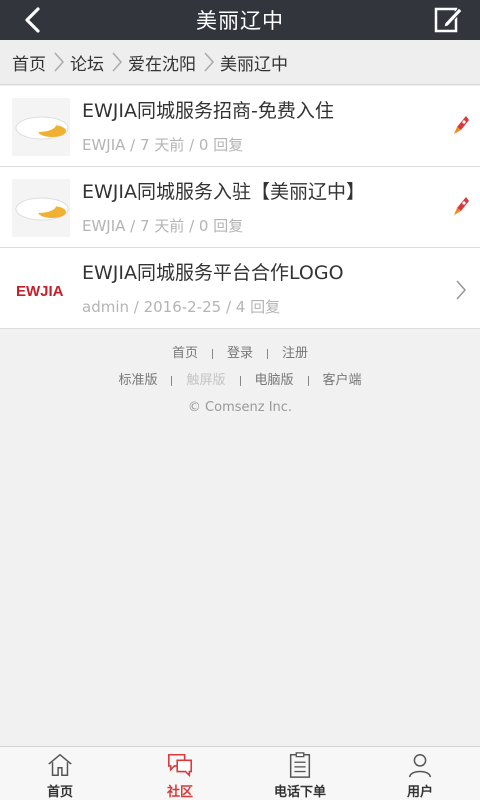 This screenshot has height=800, width=480. Describe the element at coordinates (299, 792) in the screenshot. I see `tab-label: 电话下单` at that location.